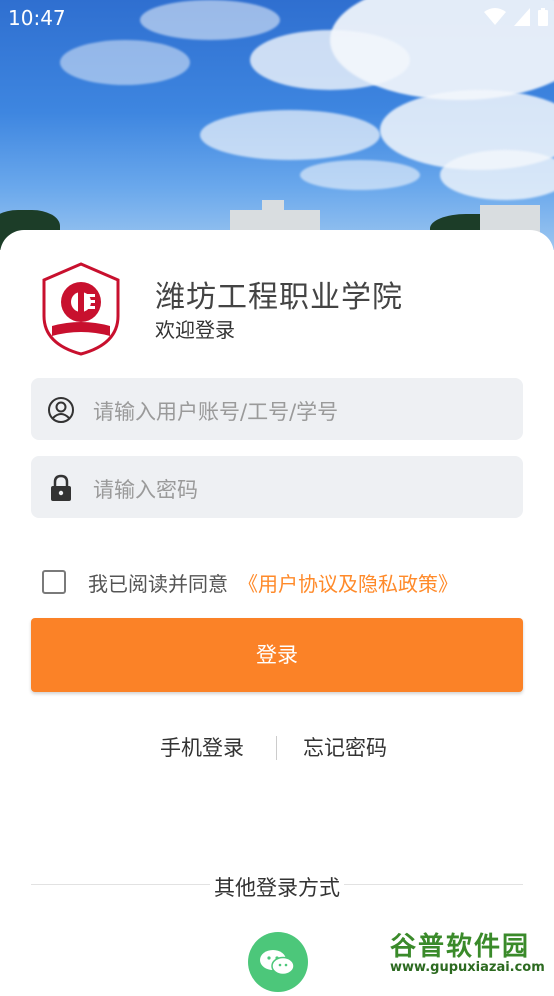  Describe the element at coordinates (216, 412) in the screenshot. I see `account-placeholder: 请输入用户账号/工号/学号` at that location.